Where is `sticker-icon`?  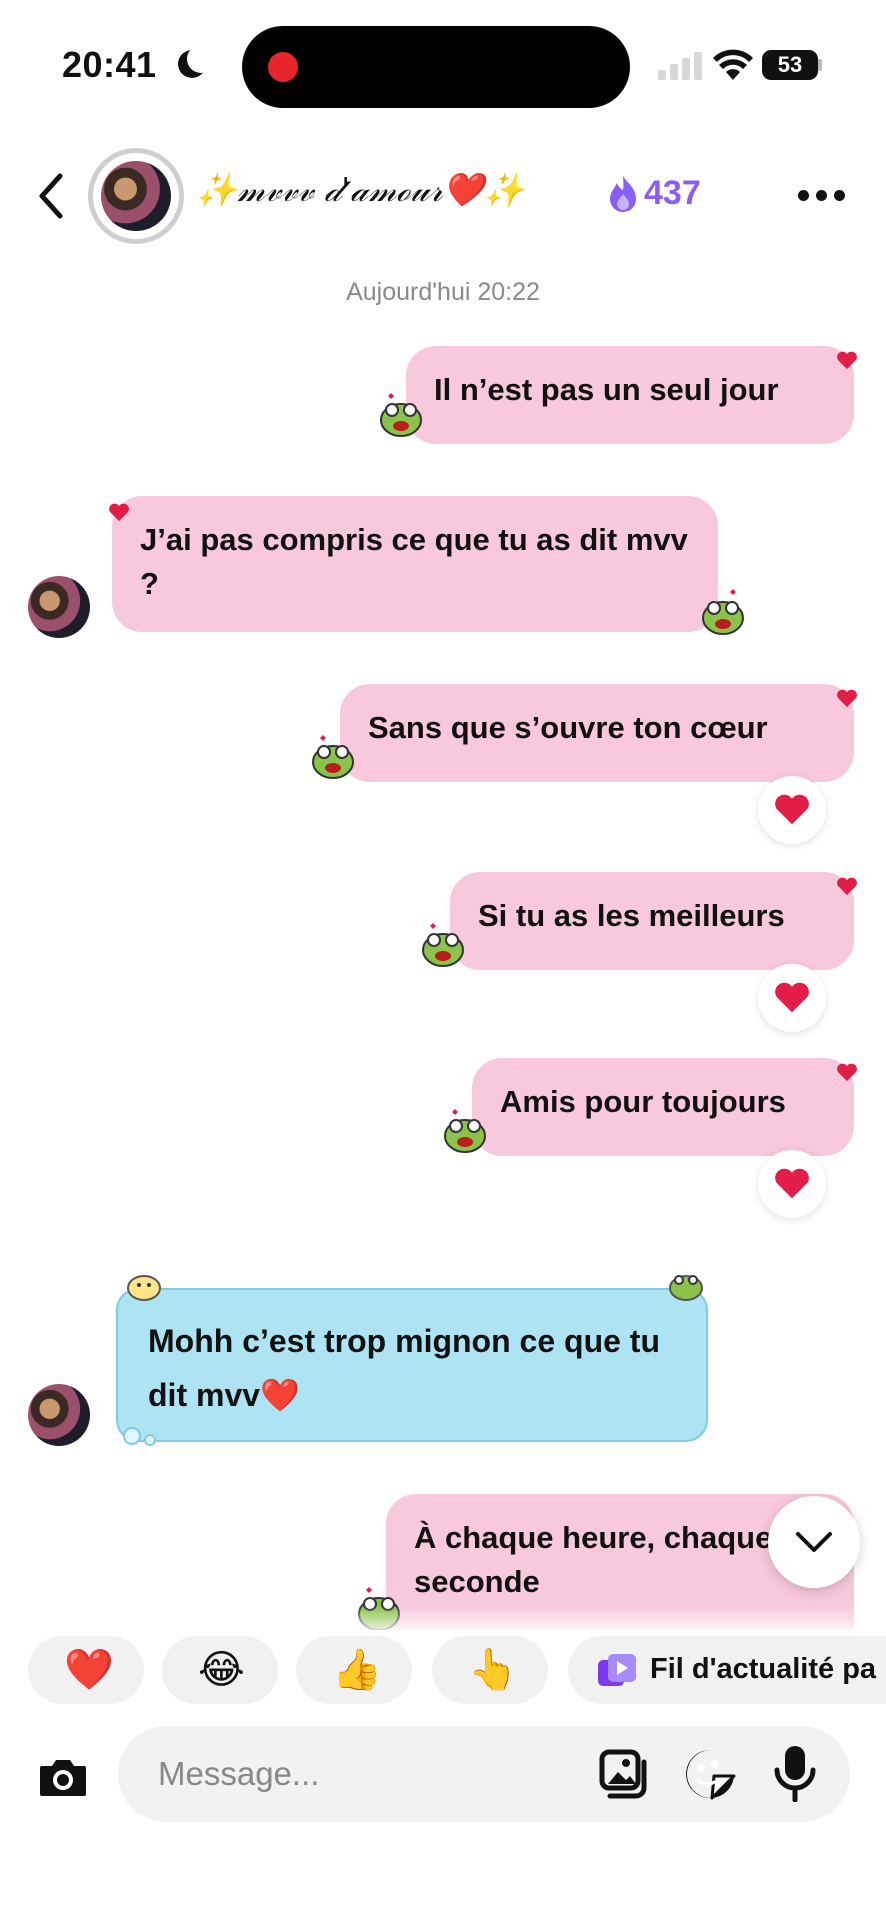 sticker-icon is located at coordinates (710, 1774).